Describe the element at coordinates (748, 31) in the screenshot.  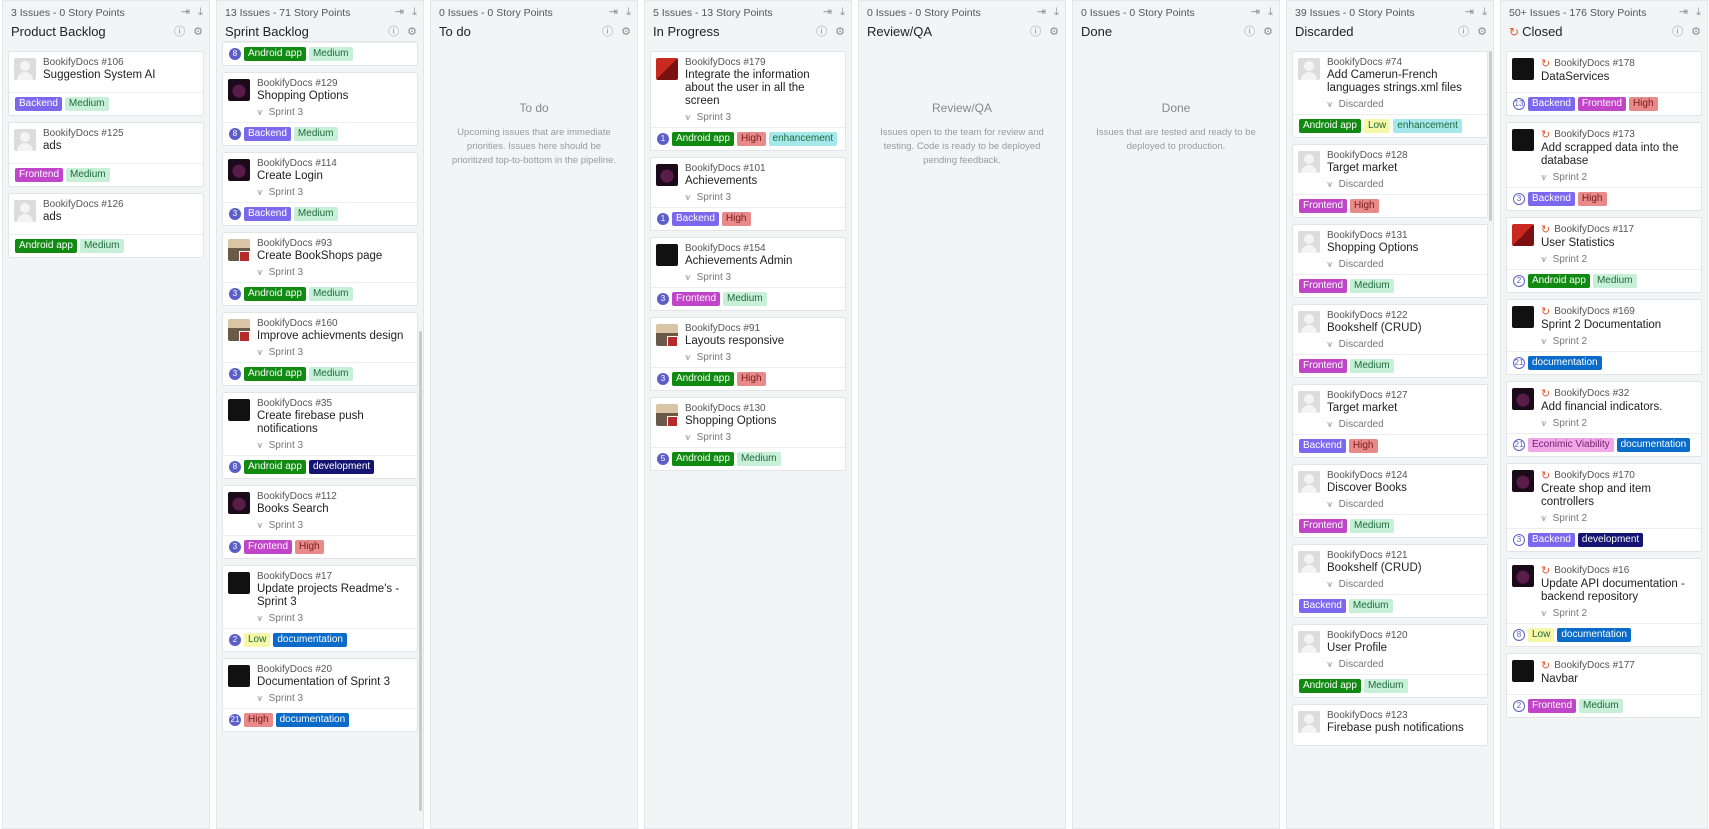
I see `pipeline-title: In Progress` at that location.